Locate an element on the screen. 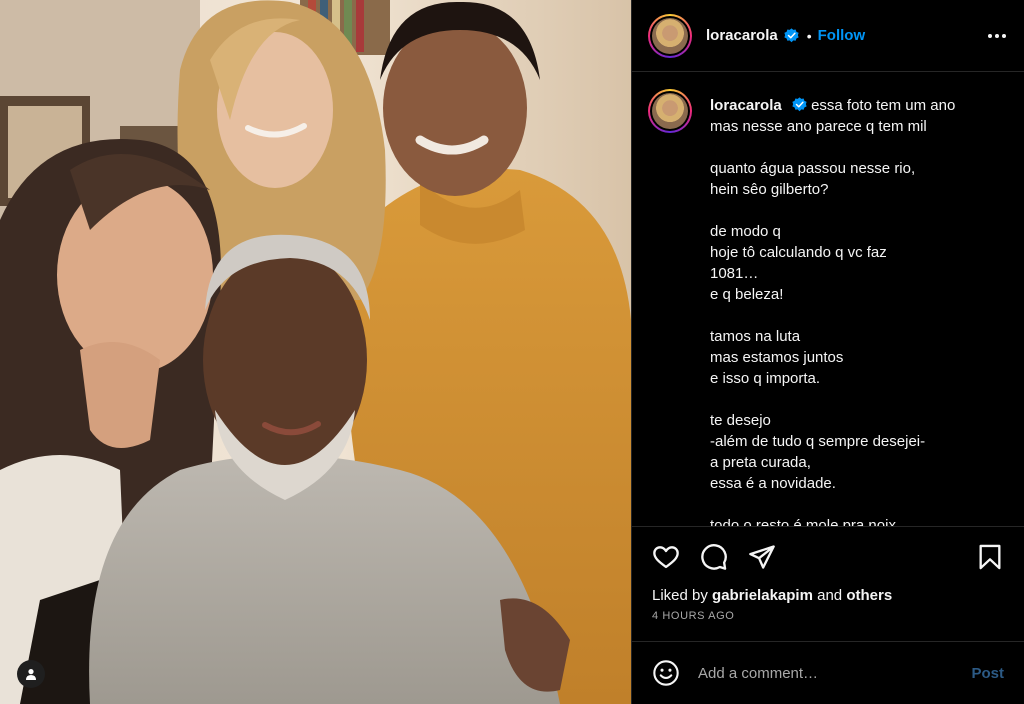  author-username: loracarola is located at coordinates (742, 35).